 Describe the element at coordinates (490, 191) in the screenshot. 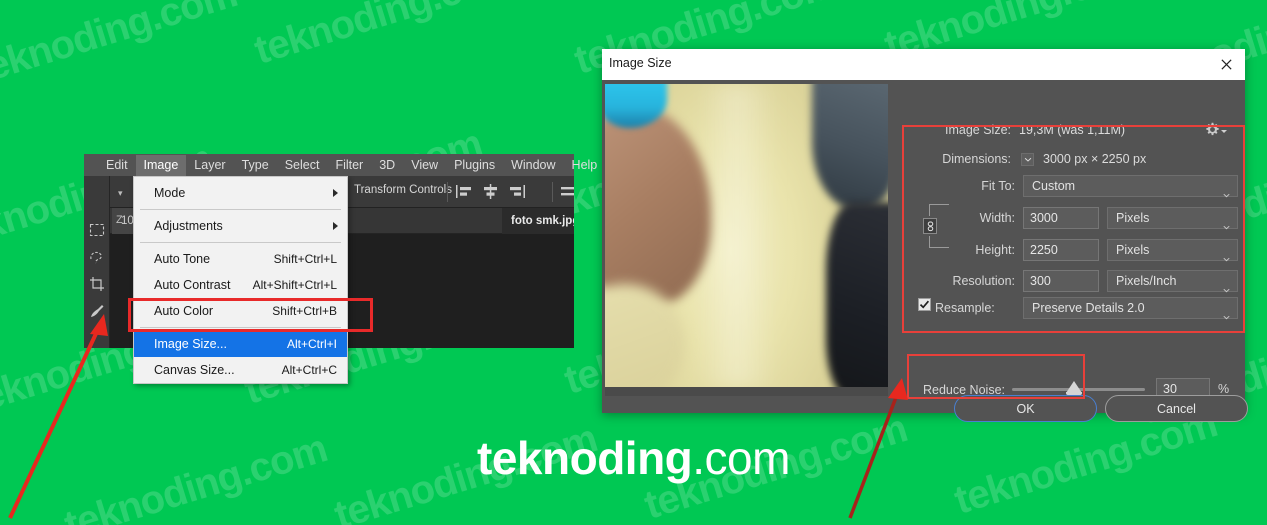

I see `align-center-horizontal-icon` at that location.